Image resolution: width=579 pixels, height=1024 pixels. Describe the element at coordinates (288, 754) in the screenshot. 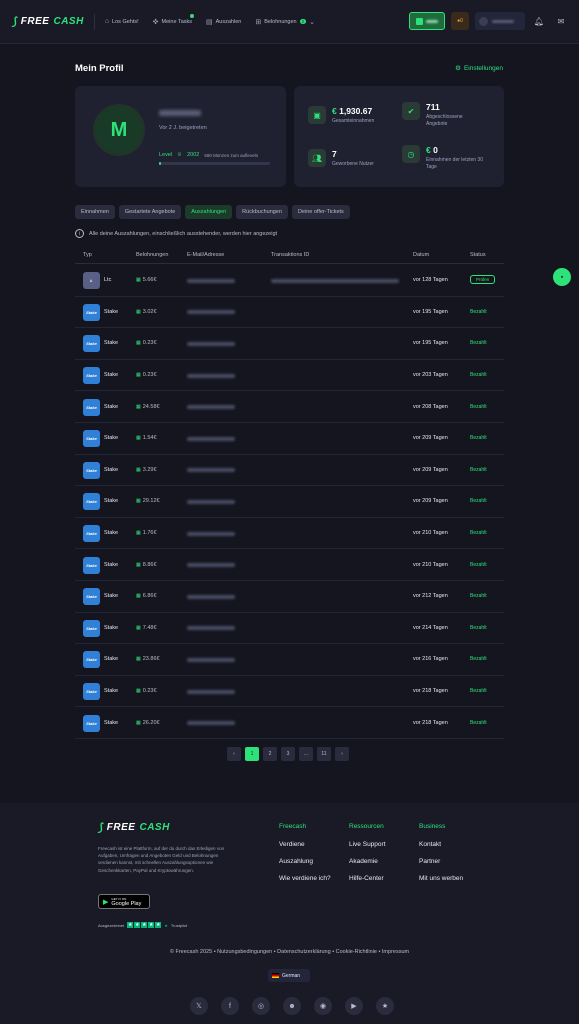

I see `page-button-3: 3` at that location.